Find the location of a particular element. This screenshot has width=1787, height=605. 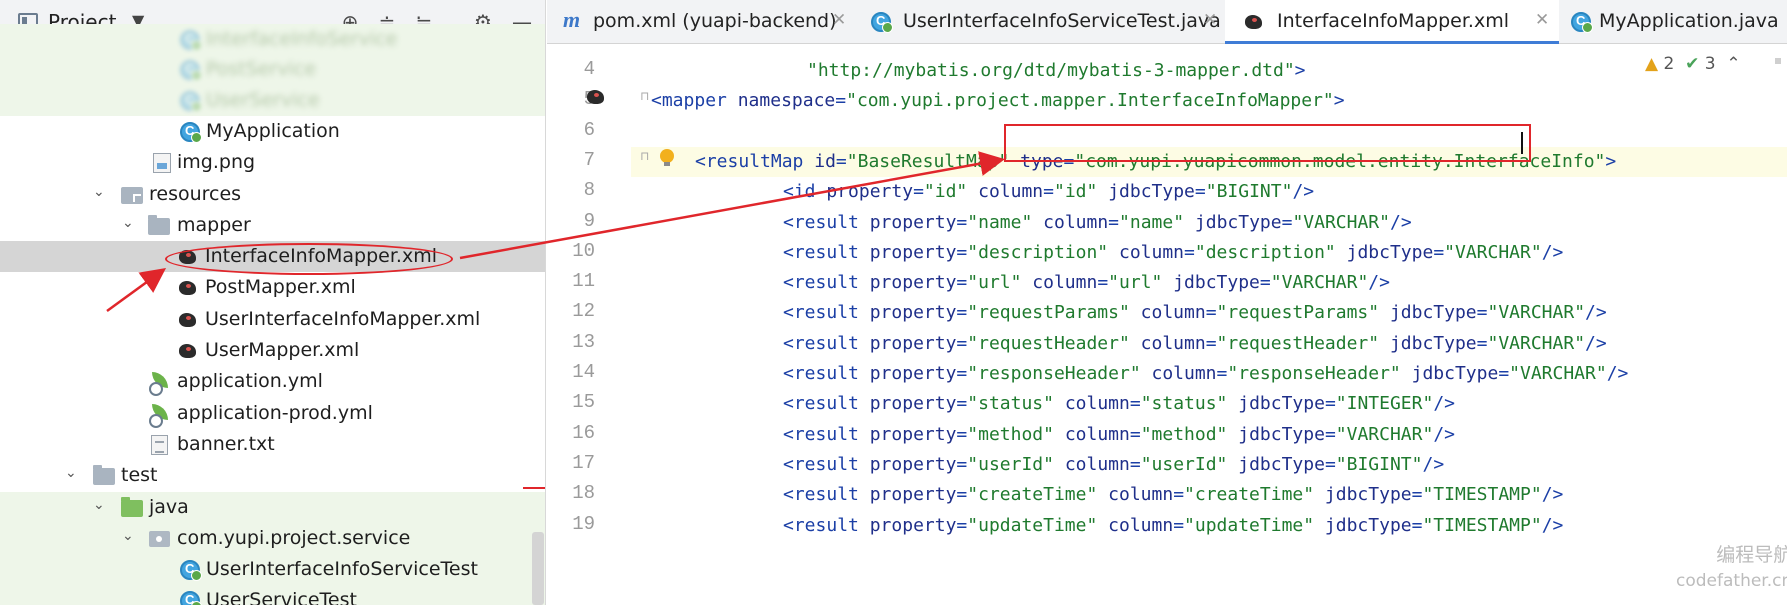

inspection-widget: ▲ 2 ✔ 3 ⌃ is located at coordinates (1693, 64).